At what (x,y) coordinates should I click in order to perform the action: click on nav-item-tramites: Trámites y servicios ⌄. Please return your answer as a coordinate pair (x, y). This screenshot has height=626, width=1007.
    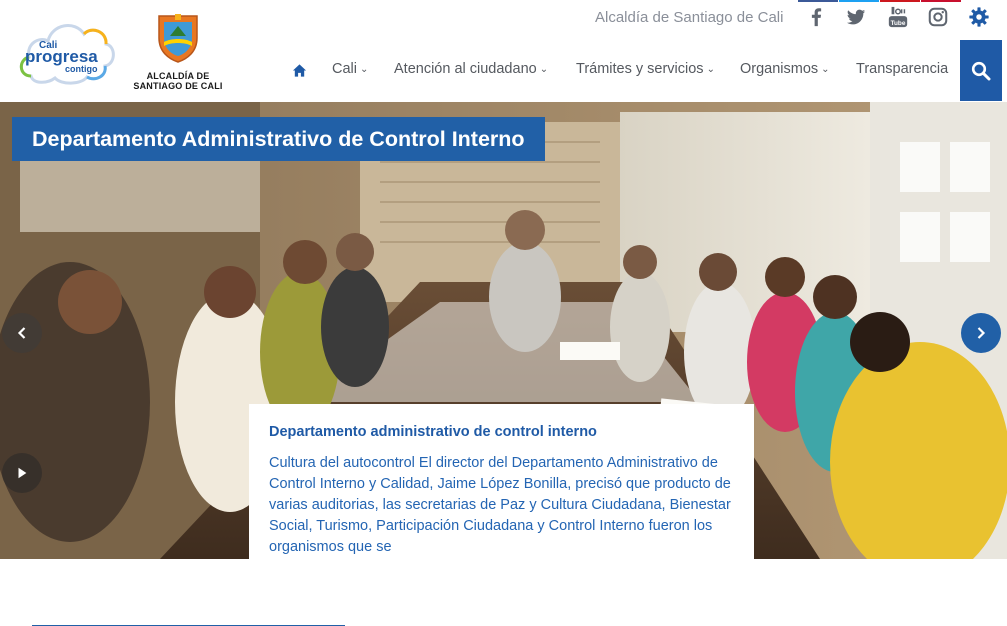
    Looking at the image, I should click on (645, 69).